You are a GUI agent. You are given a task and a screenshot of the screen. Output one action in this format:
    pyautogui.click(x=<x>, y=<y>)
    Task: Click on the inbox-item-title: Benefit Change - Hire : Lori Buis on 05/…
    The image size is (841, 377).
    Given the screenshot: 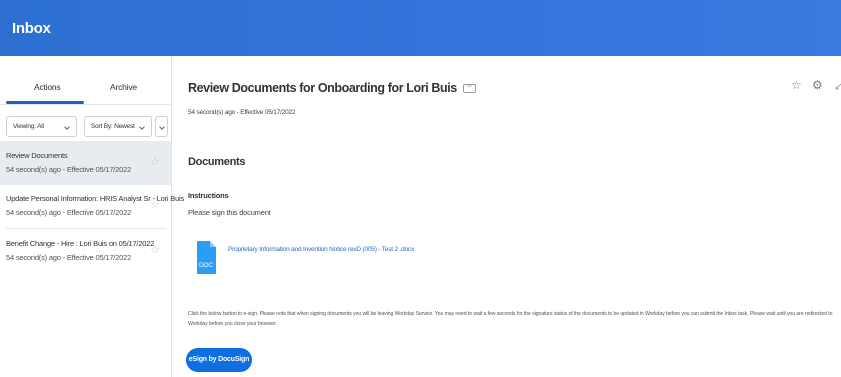 What is the action you would take?
    pyautogui.click(x=80, y=243)
    